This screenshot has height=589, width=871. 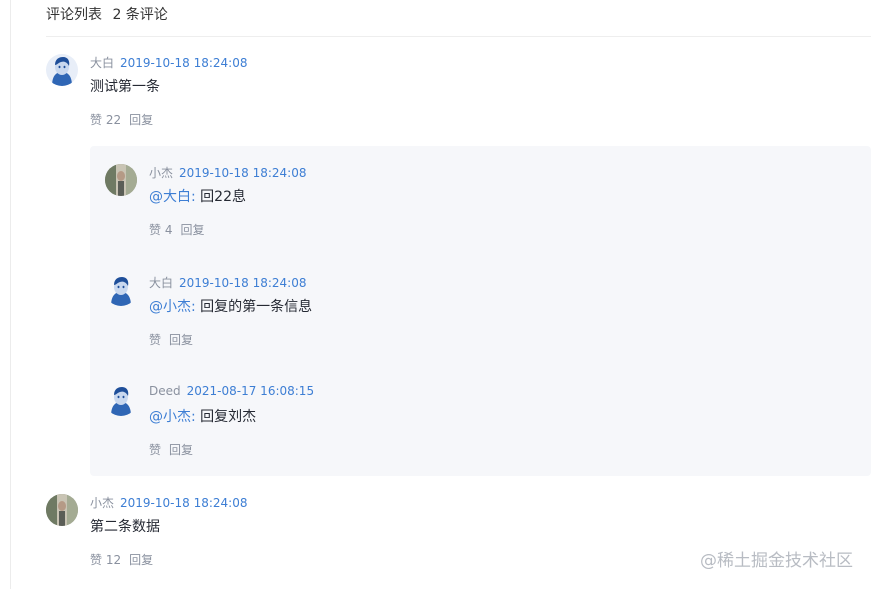 I want to click on comment-content: 第二条数据, so click(x=125, y=526).